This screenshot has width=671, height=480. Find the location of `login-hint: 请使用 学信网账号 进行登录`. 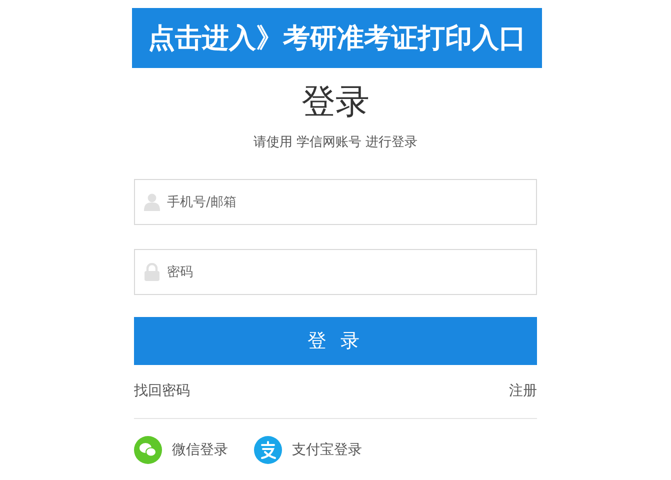

login-hint: 请使用 学信网账号 进行登录 is located at coordinates (335, 143).